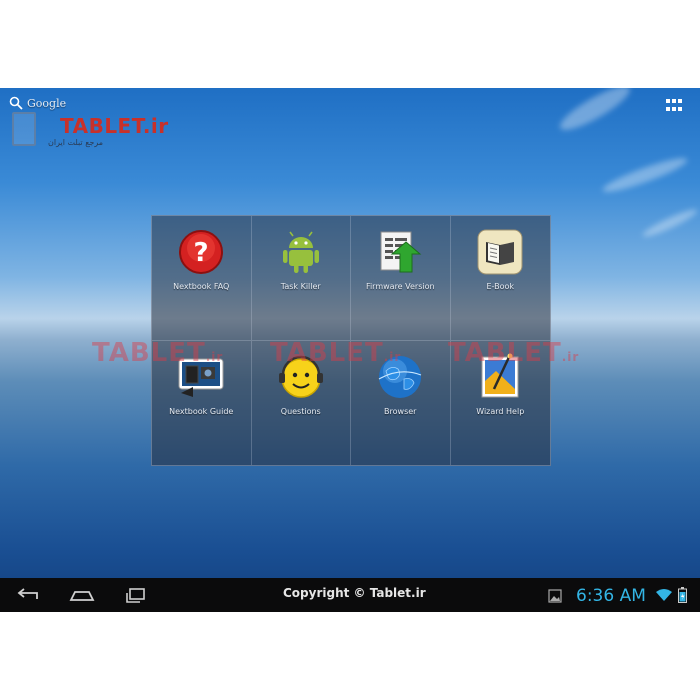 Image resolution: width=700 pixels, height=700 pixels. Describe the element at coordinates (300, 411) in the screenshot. I see `app-label: Questions` at that location.